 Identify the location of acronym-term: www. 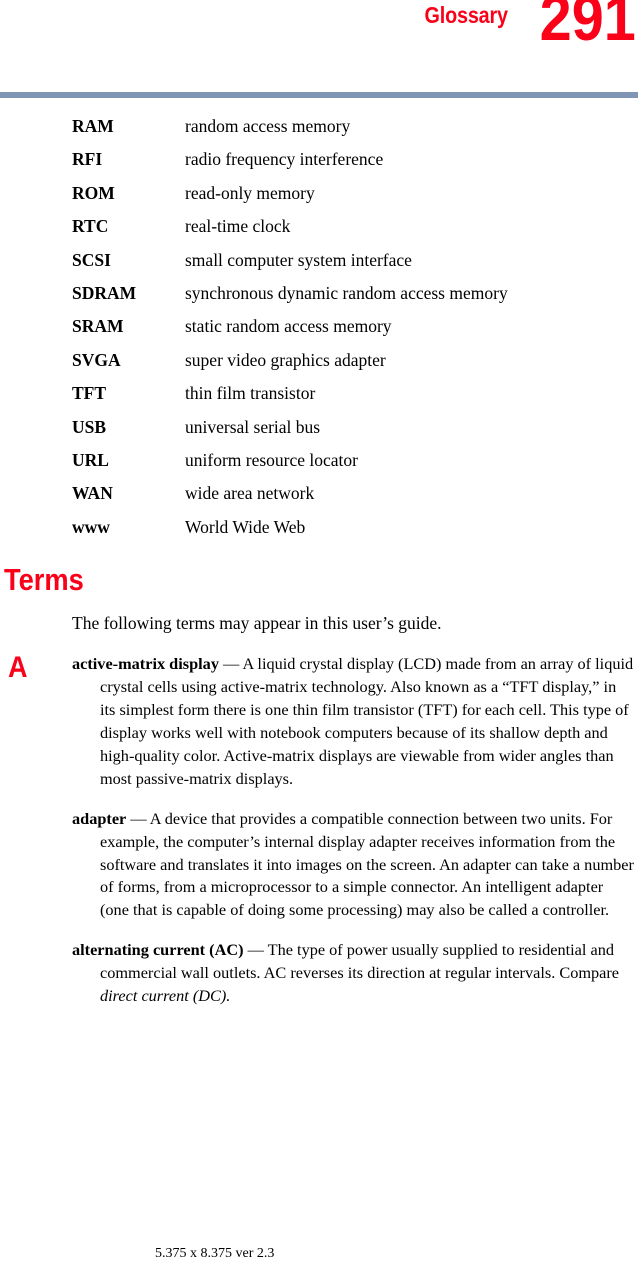
(91, 526).